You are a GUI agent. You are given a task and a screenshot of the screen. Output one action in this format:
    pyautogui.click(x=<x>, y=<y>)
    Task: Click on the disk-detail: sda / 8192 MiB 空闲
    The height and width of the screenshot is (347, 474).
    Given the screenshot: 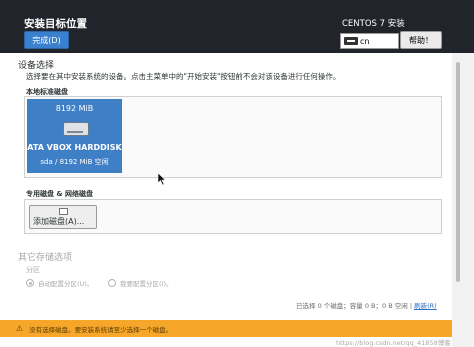 What is the action you would take?
    pyautogui.click(x=74, y=162)
    